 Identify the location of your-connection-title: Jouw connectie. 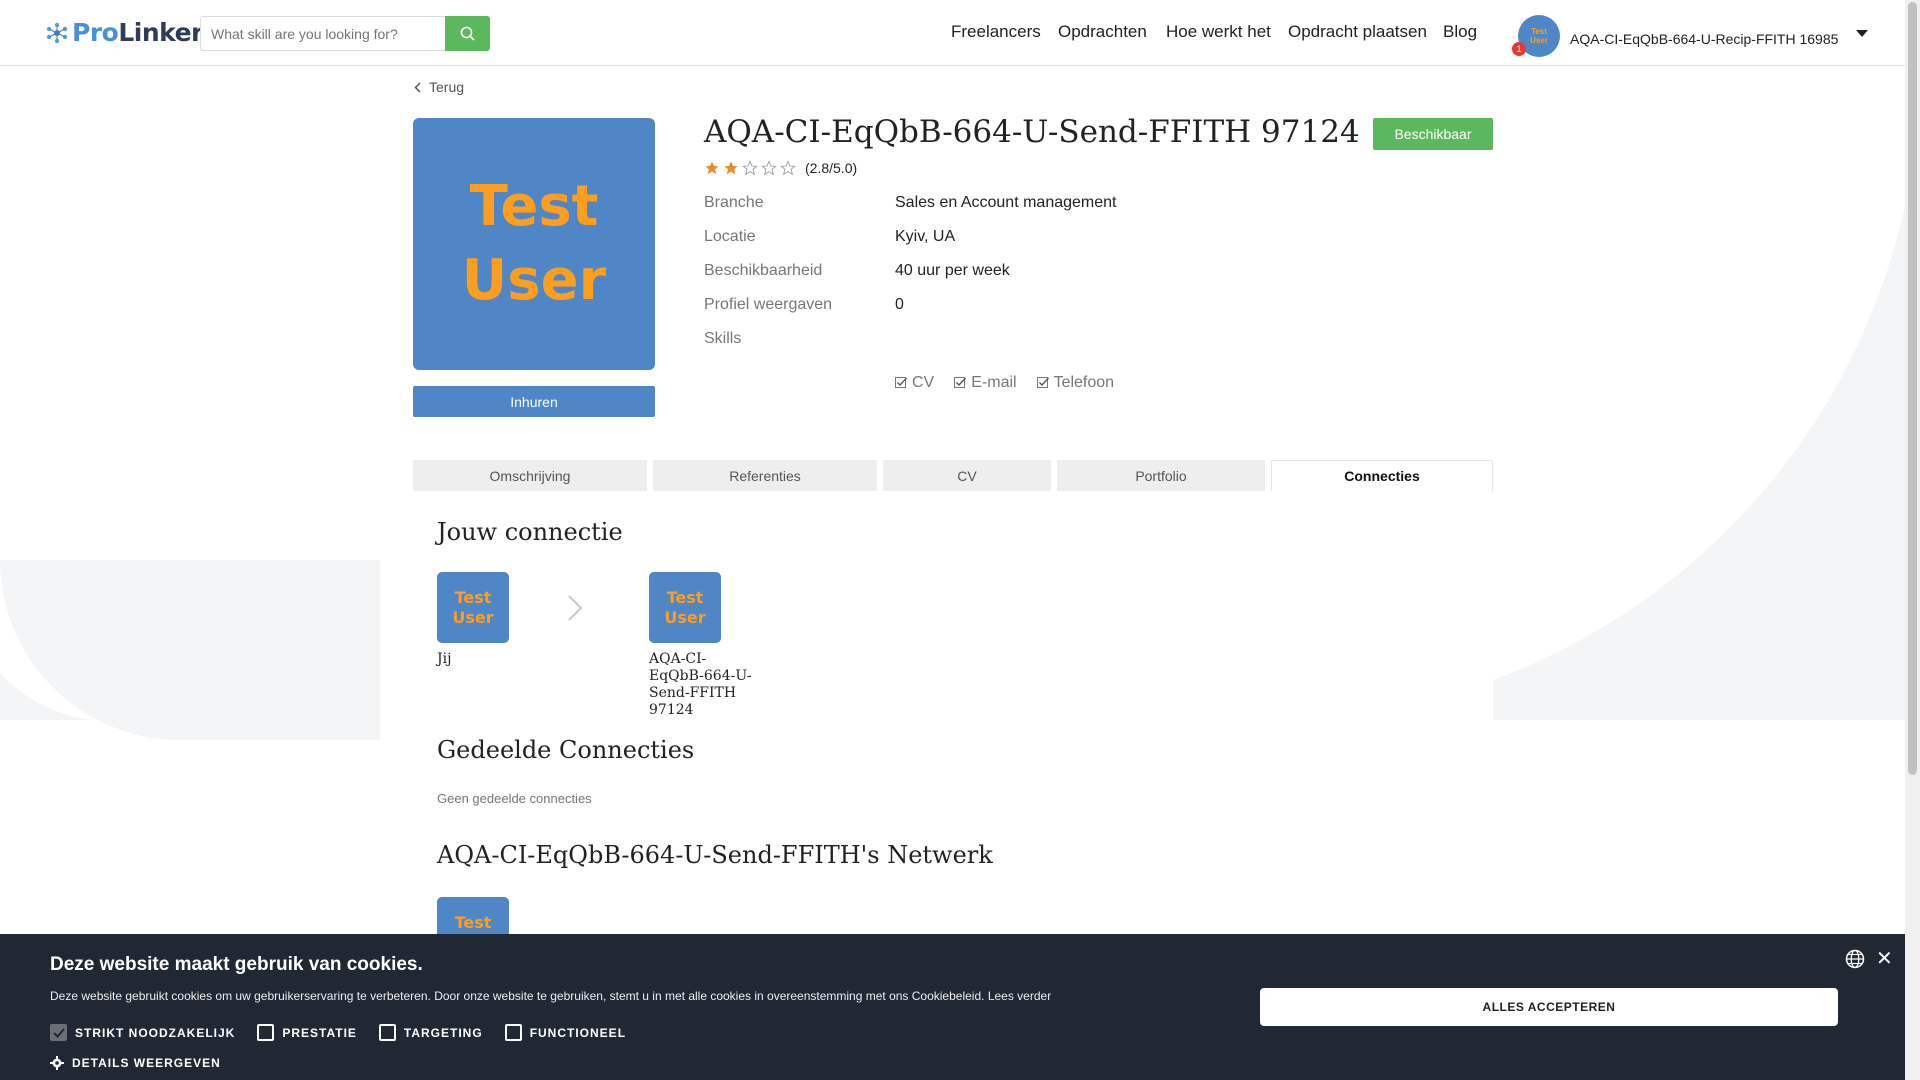
(530, 532).